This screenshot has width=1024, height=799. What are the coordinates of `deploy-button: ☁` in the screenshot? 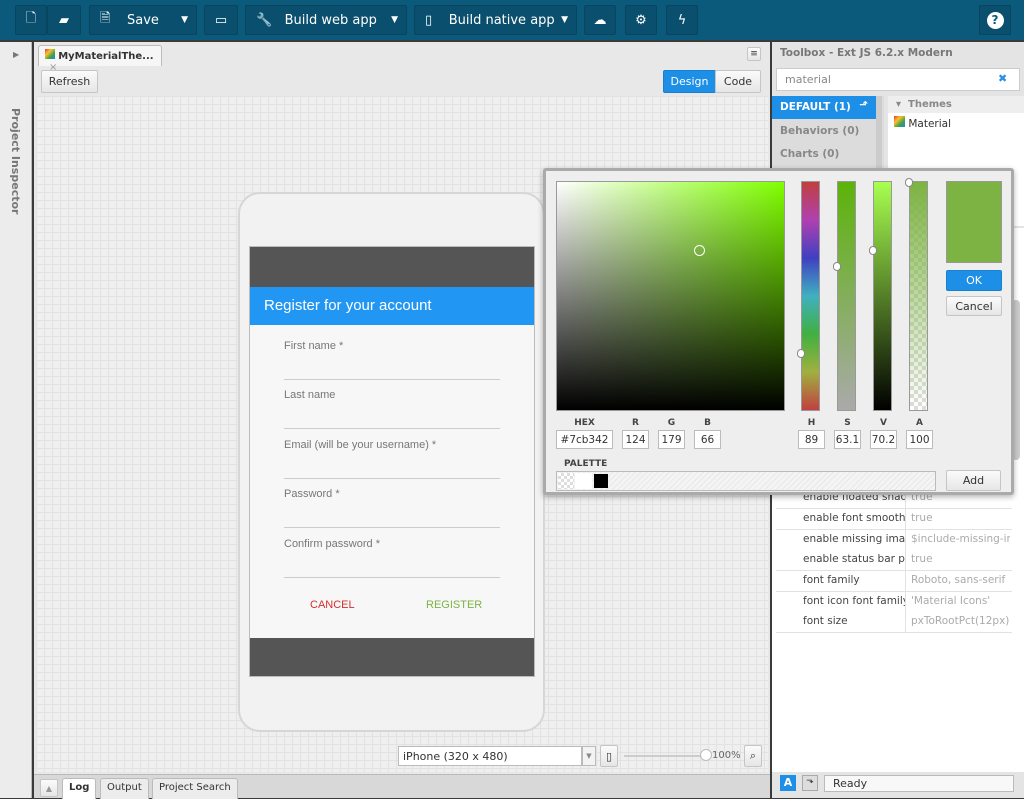 It's located at (600, 20).